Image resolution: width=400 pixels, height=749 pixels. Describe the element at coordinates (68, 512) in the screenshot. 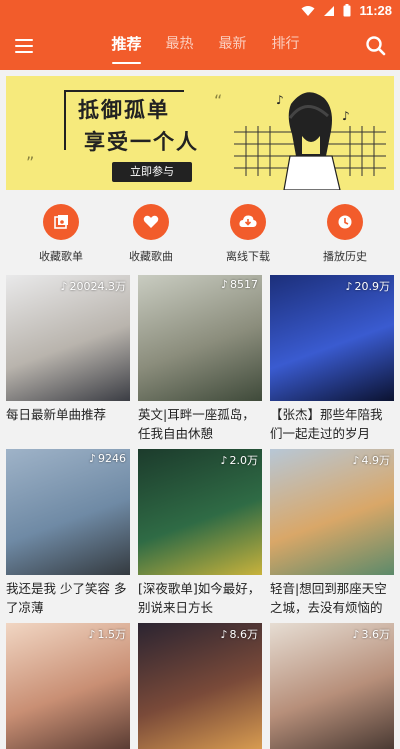

I see `playlist-cover: ♪ 9246` at that location.